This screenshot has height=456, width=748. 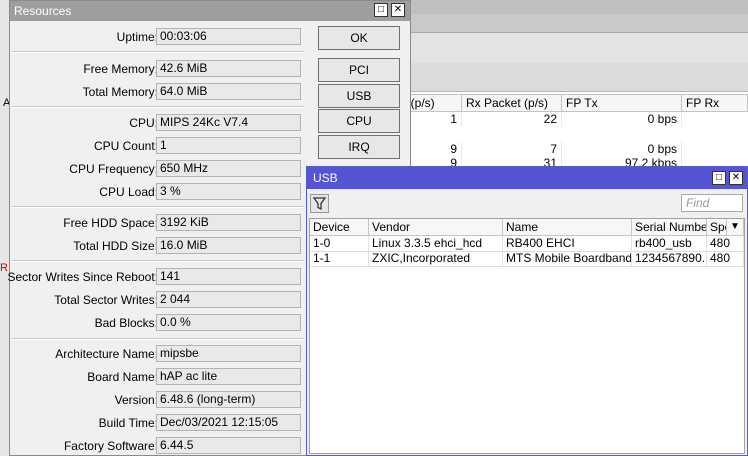 I want to click on total-hdd-size-field: 16.0 MiB, so click(x=228, y=245).